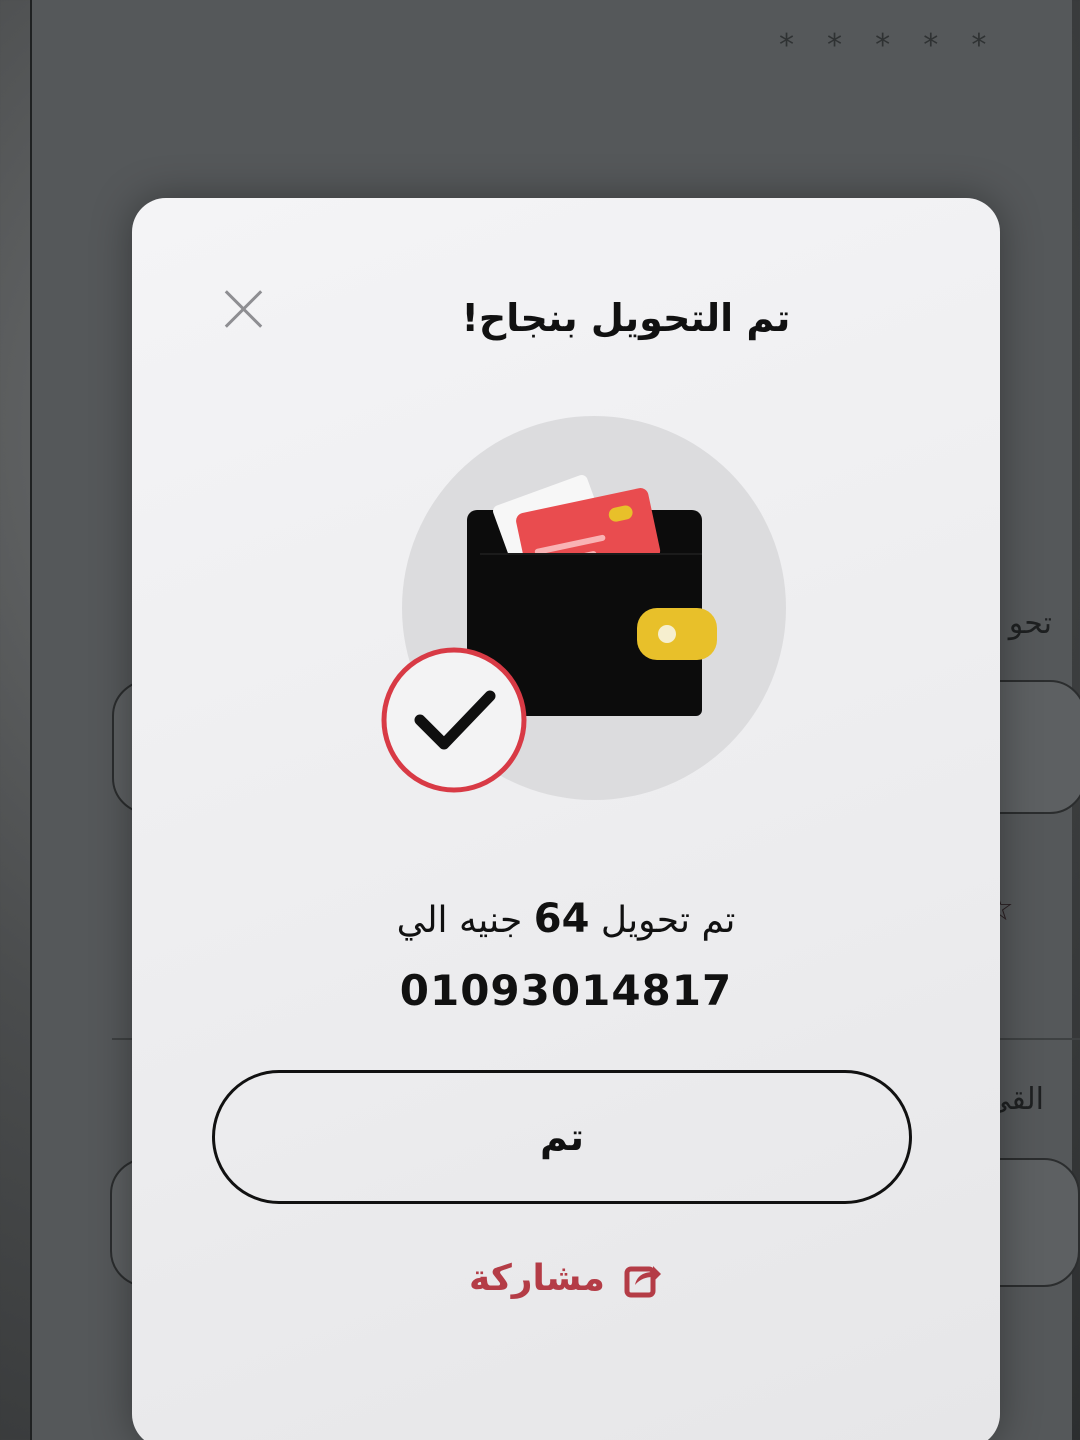 This screenshot has width=1080, height=1440. What do you see at coordinates (566, 990) in the screenshot?
I see `recipient-phone-number: 01093014817` at bounding box center [566, 990].